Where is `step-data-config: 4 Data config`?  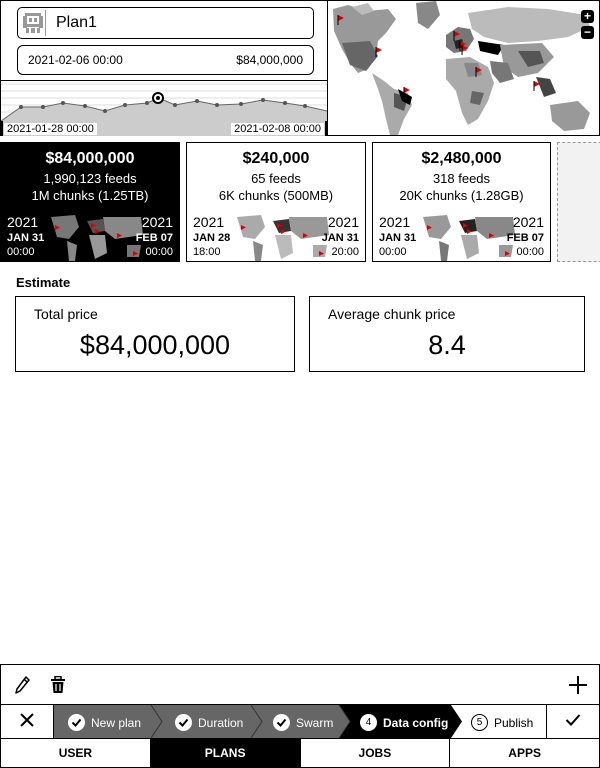
step-data-config: 4 Data config is located at coordinates (404, 722).